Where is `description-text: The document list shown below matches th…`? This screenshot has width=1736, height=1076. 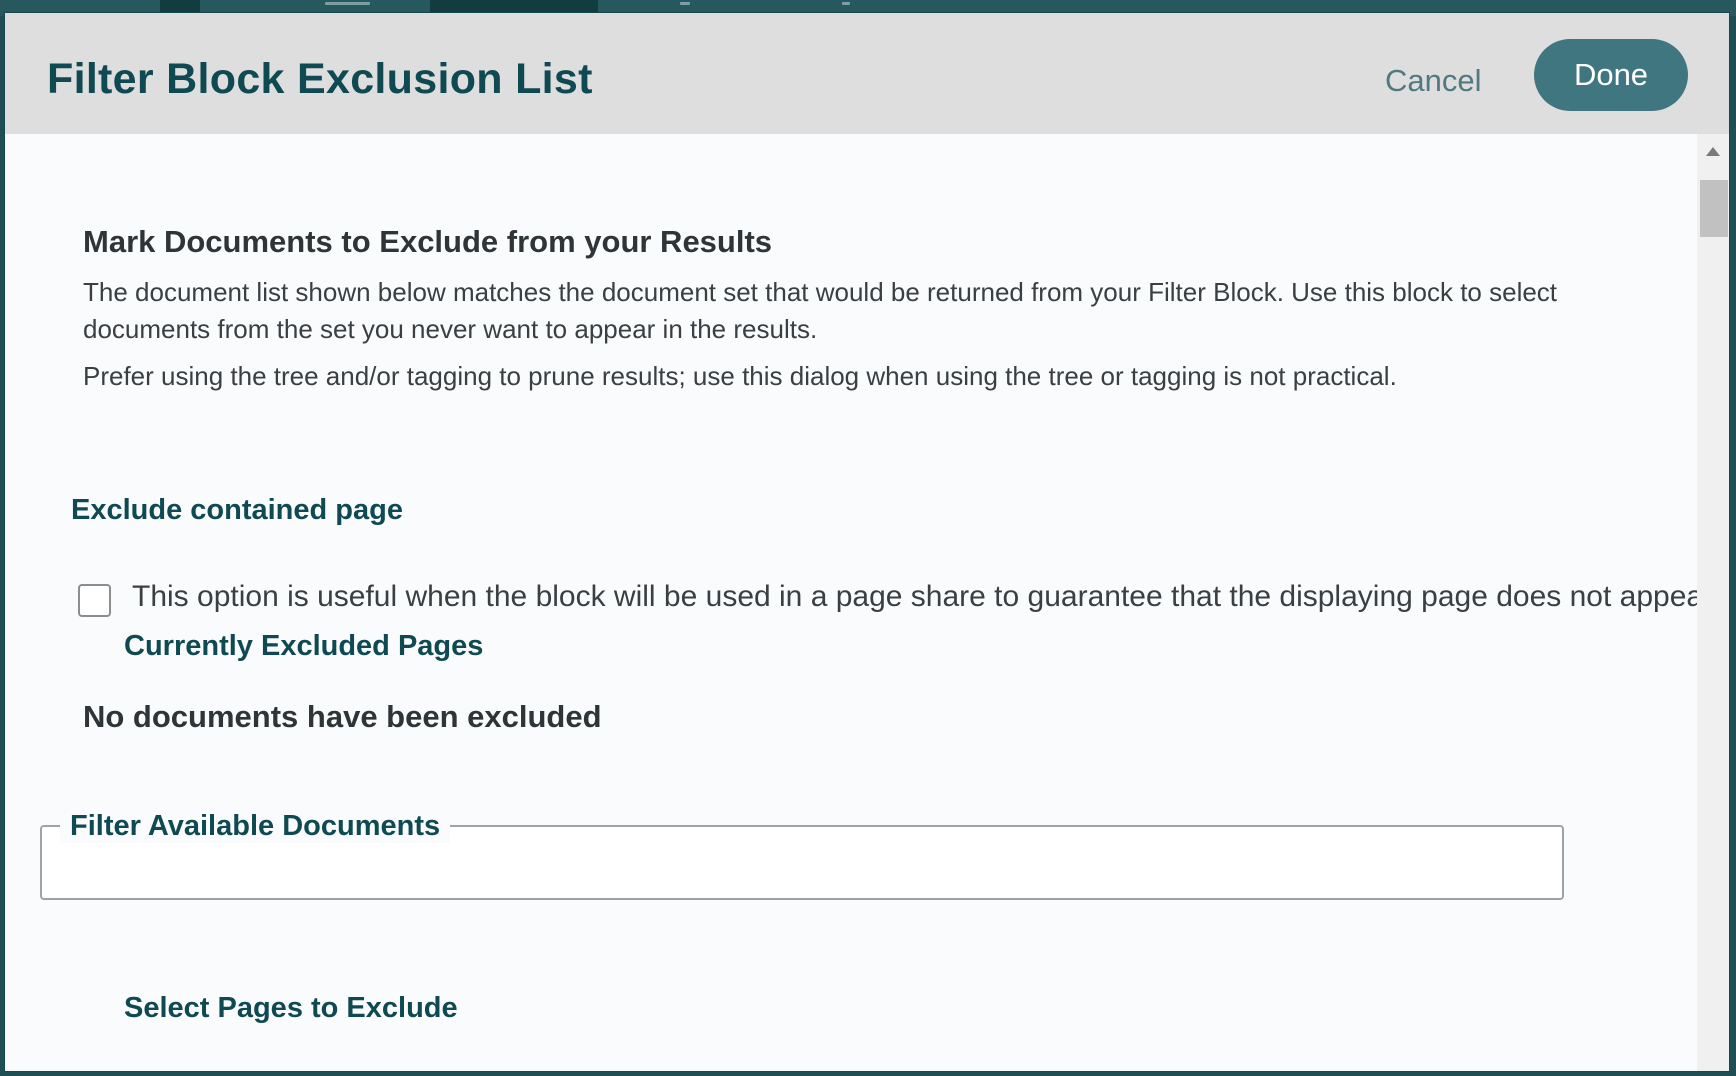
description-text: The document list shown below matches th… is located at coordinates (820, 310).